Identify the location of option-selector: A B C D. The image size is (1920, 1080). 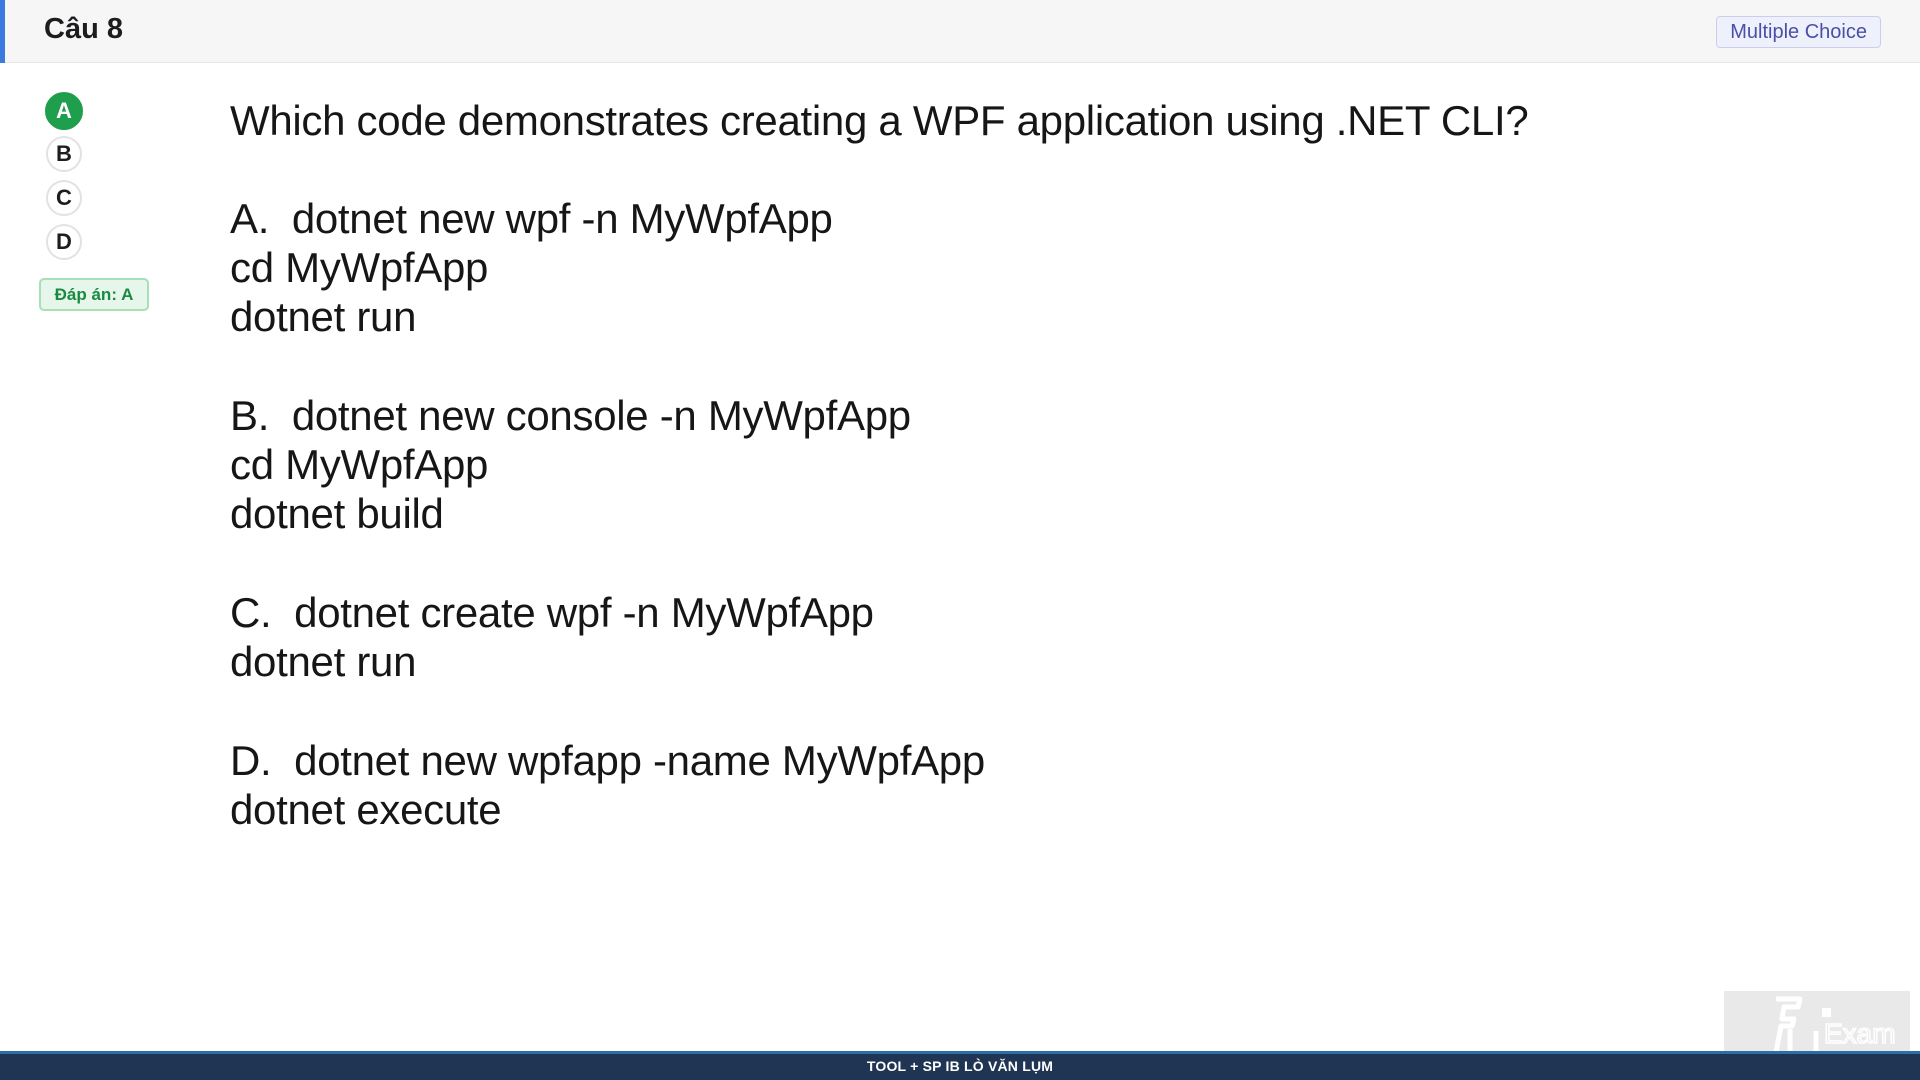
(65, 180).